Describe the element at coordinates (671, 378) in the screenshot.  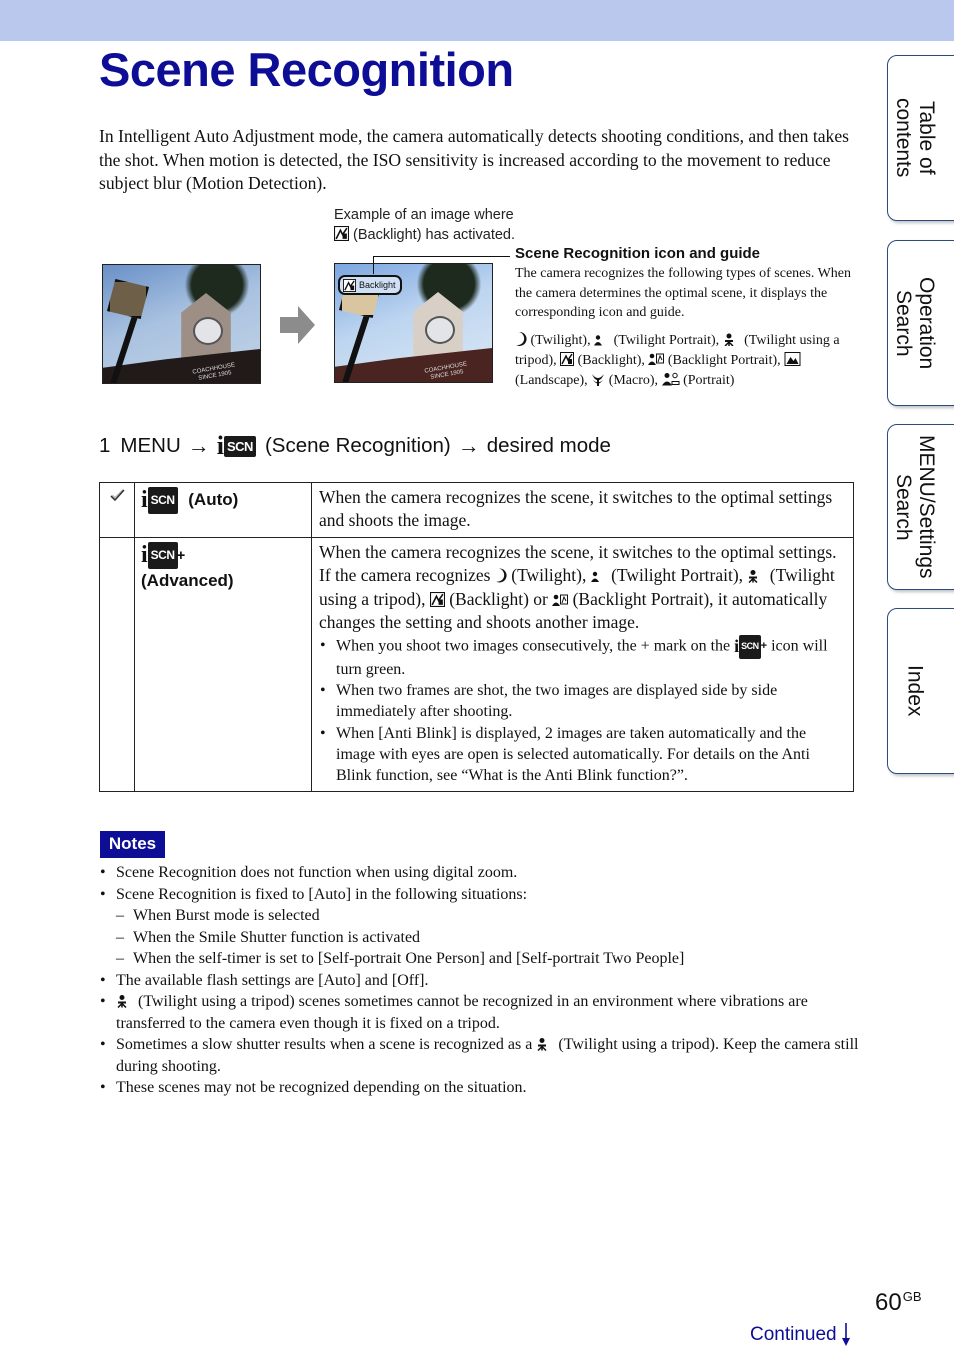
I see `portrait-icon` at that location.